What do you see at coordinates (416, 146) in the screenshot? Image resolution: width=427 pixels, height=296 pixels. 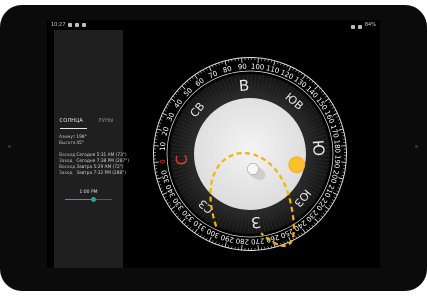 I see `sensor-dot` at bounding box center [416, 146].